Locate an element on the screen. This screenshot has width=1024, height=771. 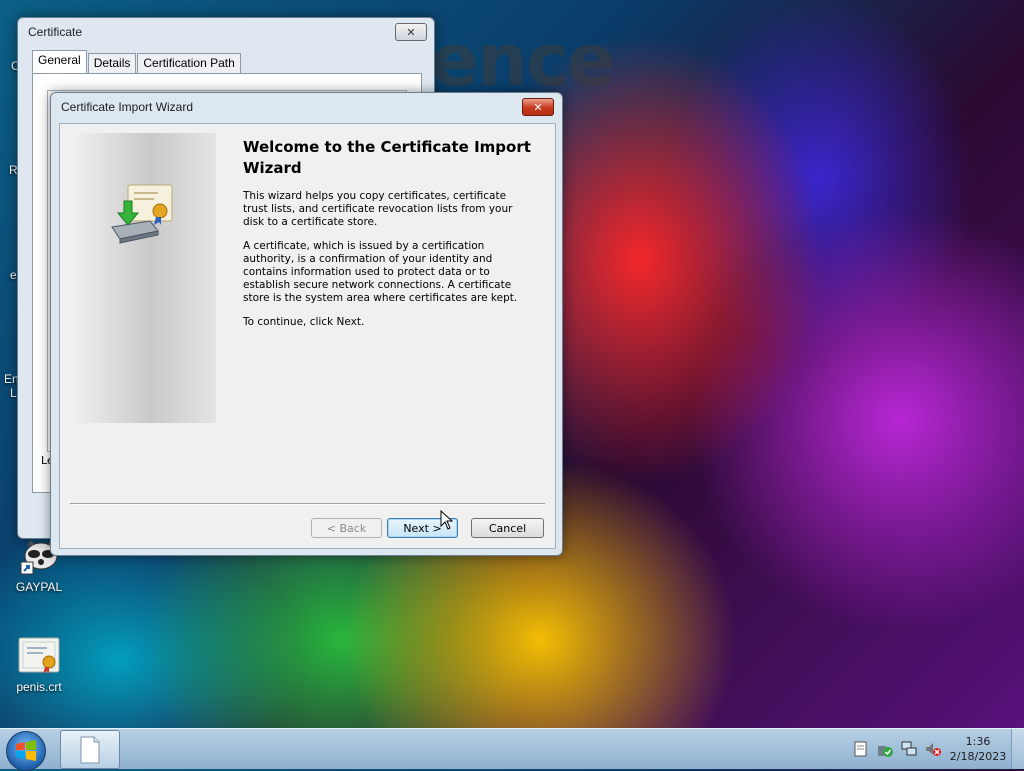
certificate-import-icon is located at coordinates (143, 215).